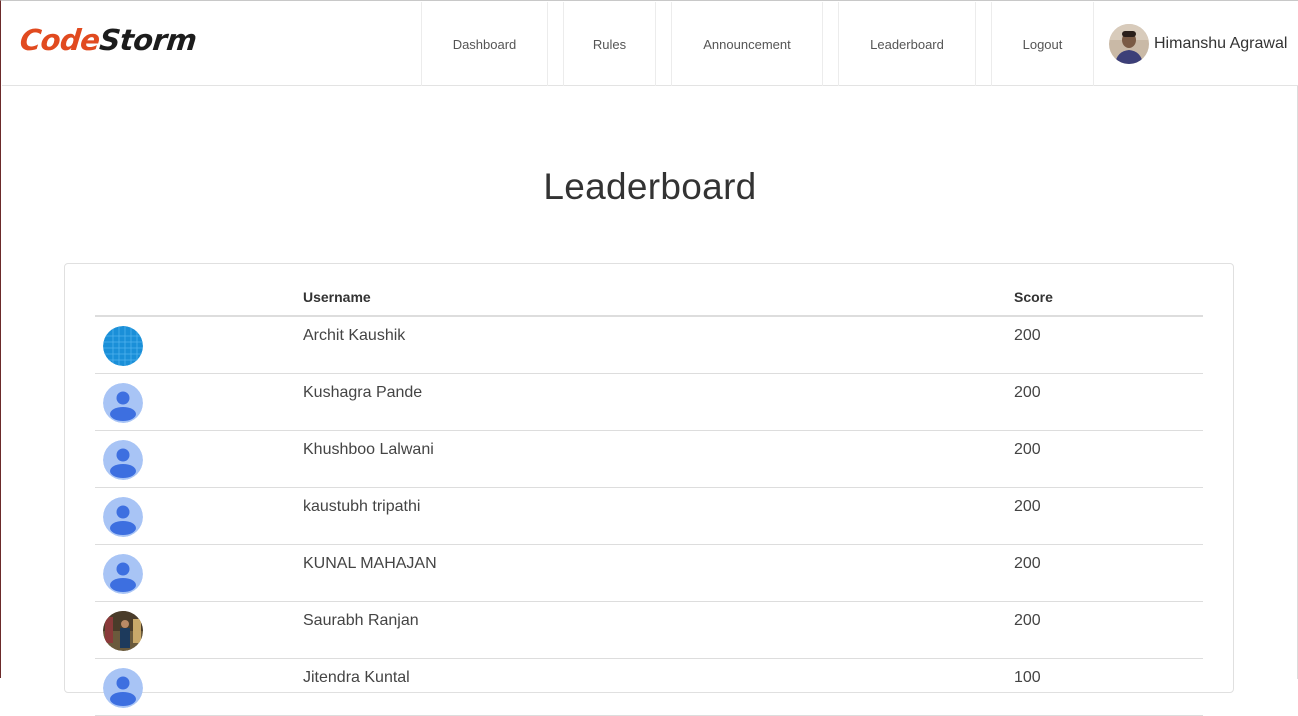  Describe the element at coordinates (1027, 677) in the screenshot. I see `row-score: 100` at that location.